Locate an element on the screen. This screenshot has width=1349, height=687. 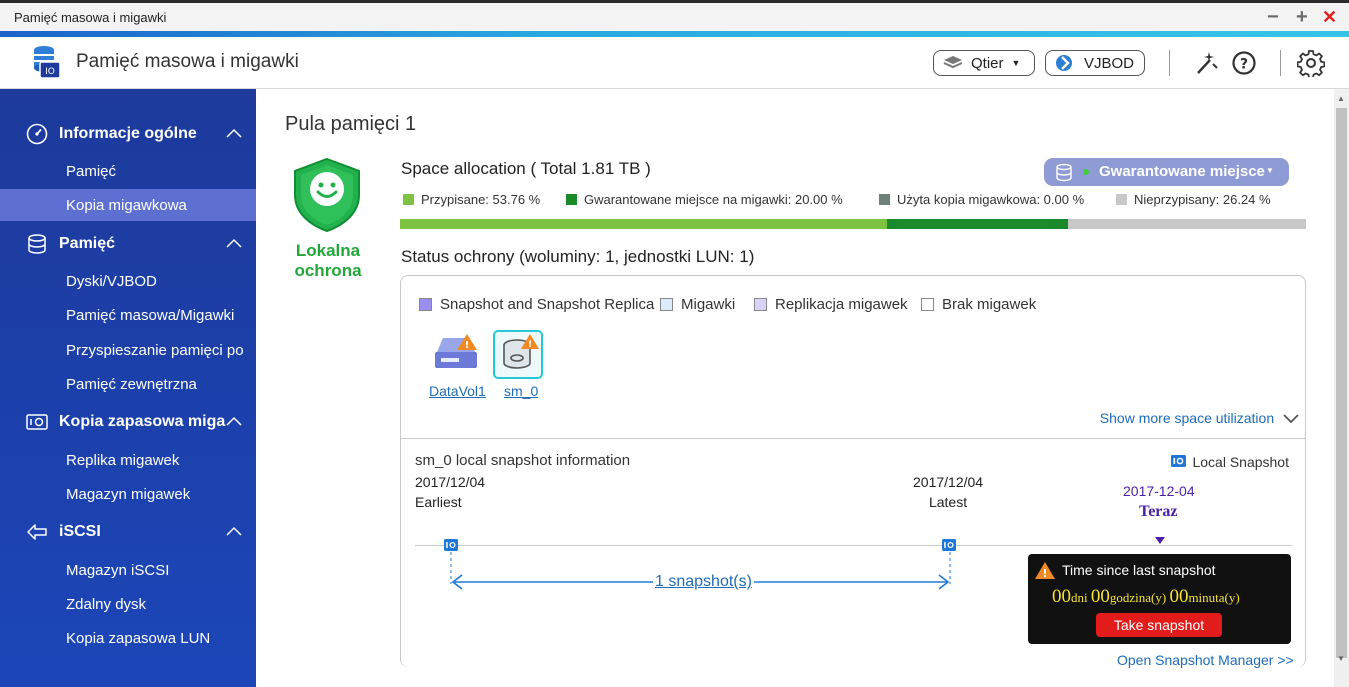
sidebar-item-storage: Pamięć is located at coordinates (128, 171).